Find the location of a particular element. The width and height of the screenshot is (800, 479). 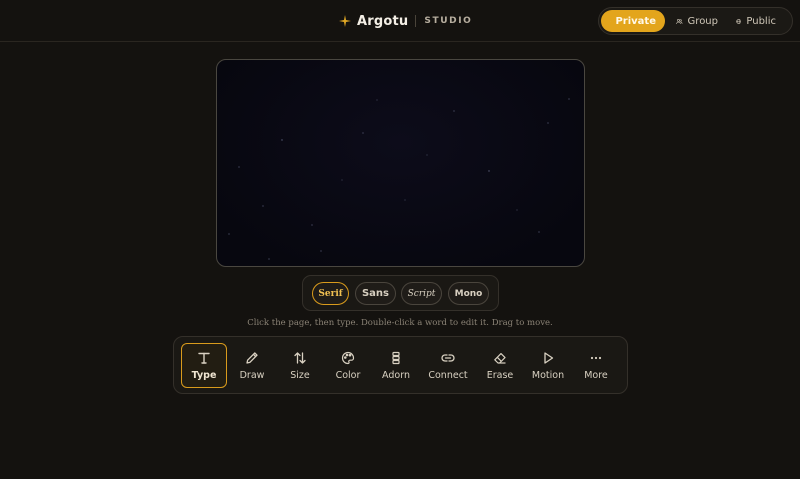

tool-type-button: Type is located at coordinates (204, 365).